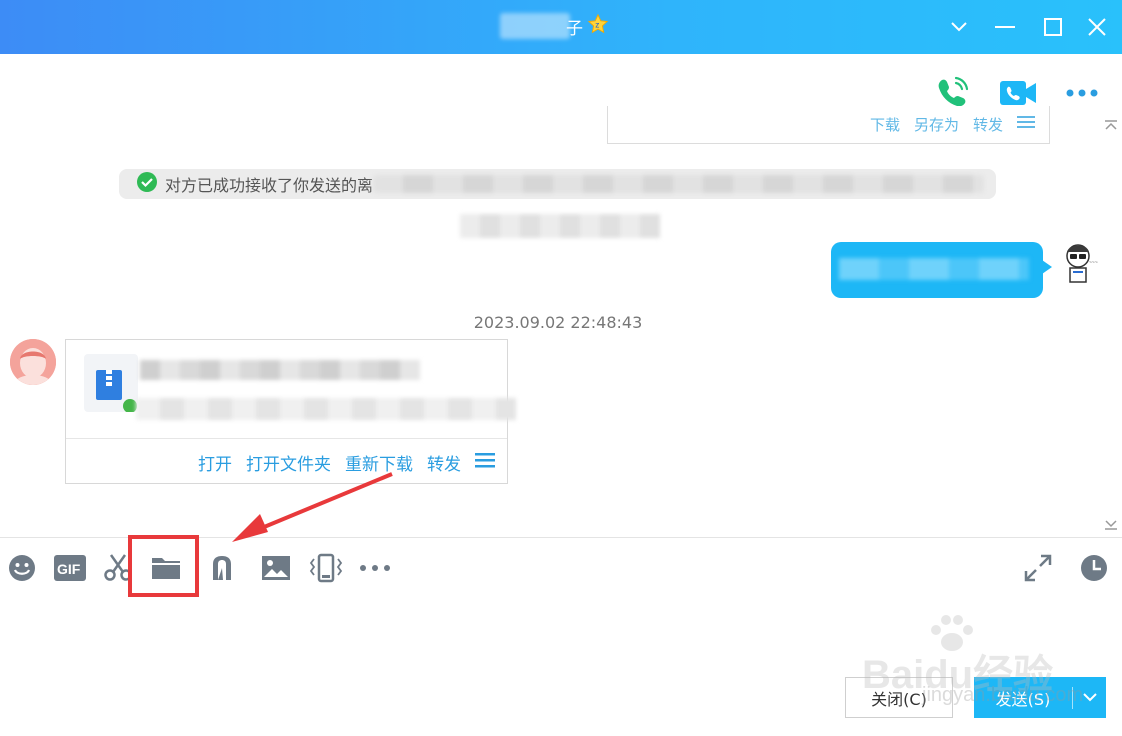 The width and height of the screenshot is (1122, 736). I want to click on history-clock-icon, so click(1094, 568).